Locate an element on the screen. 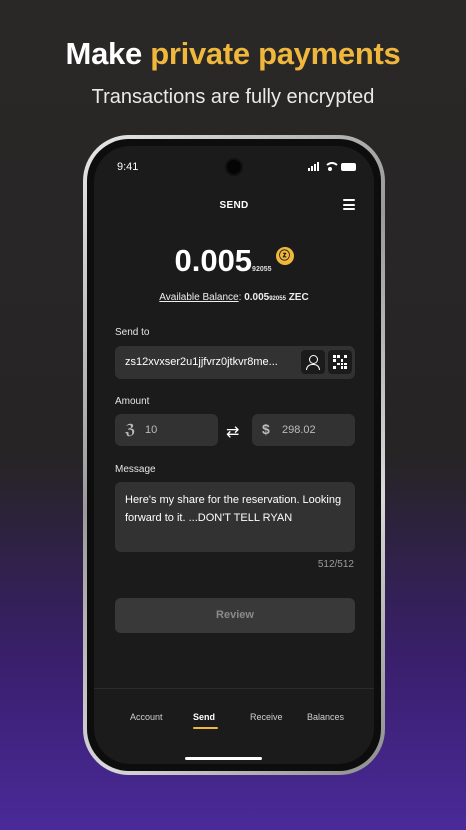 This screenshot has width=466, height=830. signal-icon is located at coordinates (313, 166).